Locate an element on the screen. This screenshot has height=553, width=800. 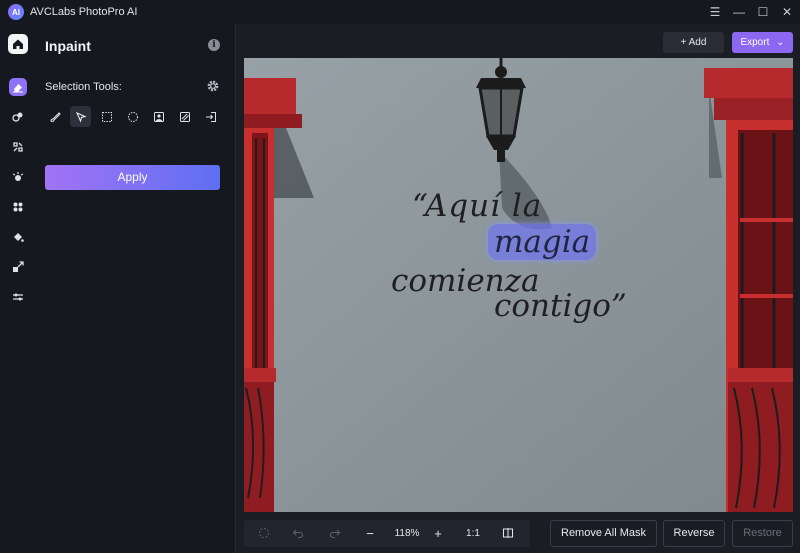
export-button: Export ⌄ is located at coordinates (762, 42).